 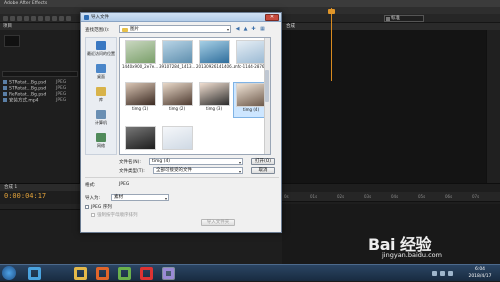 What do you see at coordinates (54, 18) in the screenshot?
I see `pen-tool-icon` at bounding box center [54, 18].